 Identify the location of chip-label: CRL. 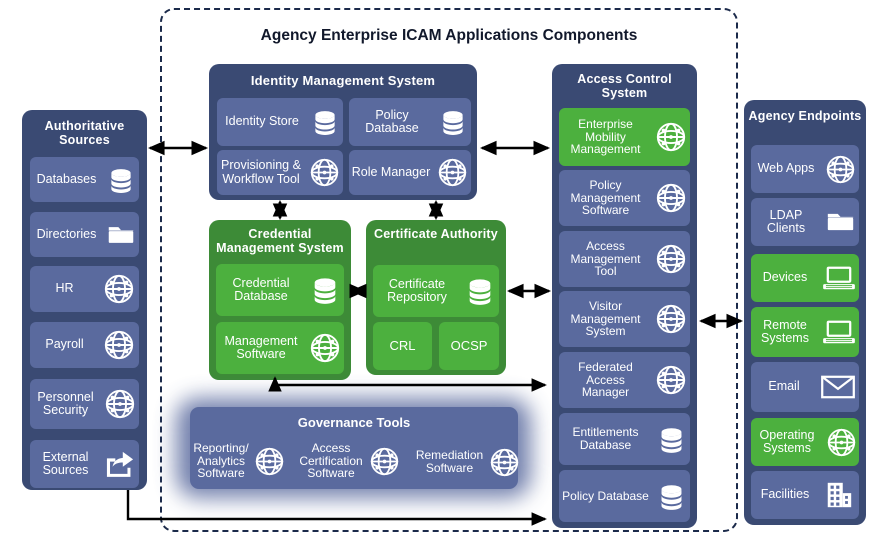
(402, 346).